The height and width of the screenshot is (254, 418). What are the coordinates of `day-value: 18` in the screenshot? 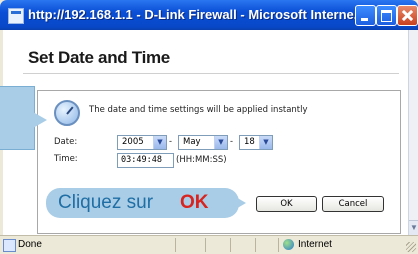 It's located at (249, 142).